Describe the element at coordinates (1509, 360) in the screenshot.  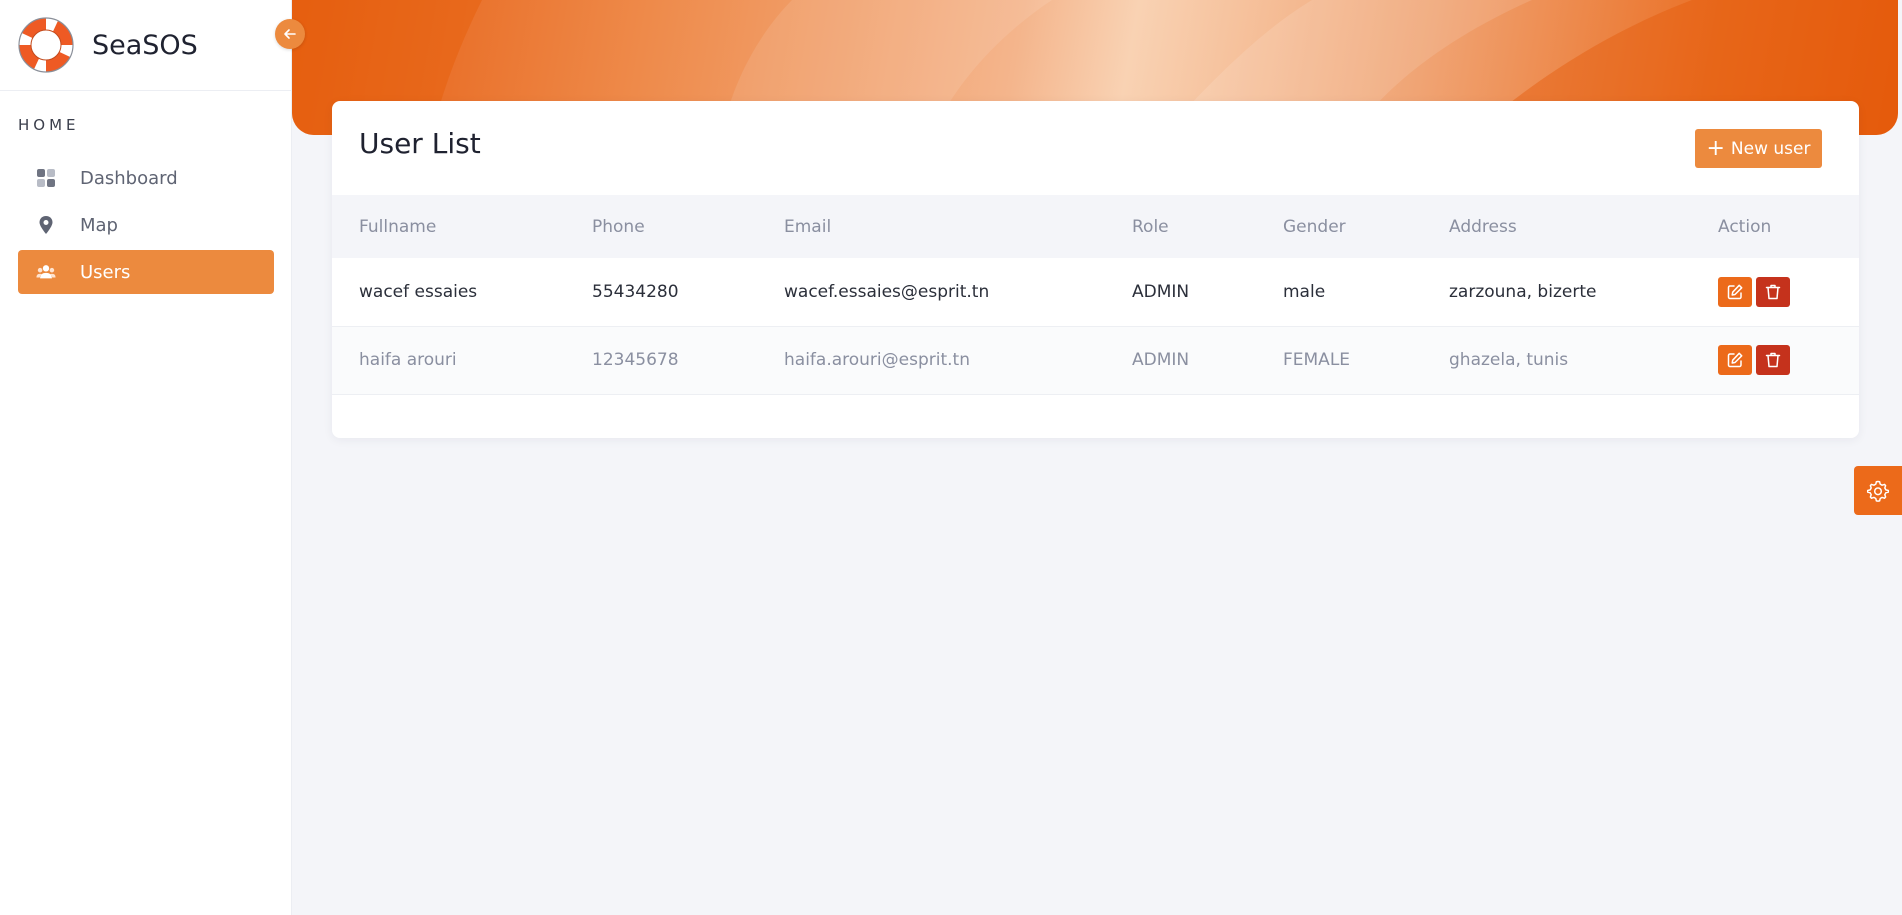
I see `cell-address: ghazela, tunis` at that location.